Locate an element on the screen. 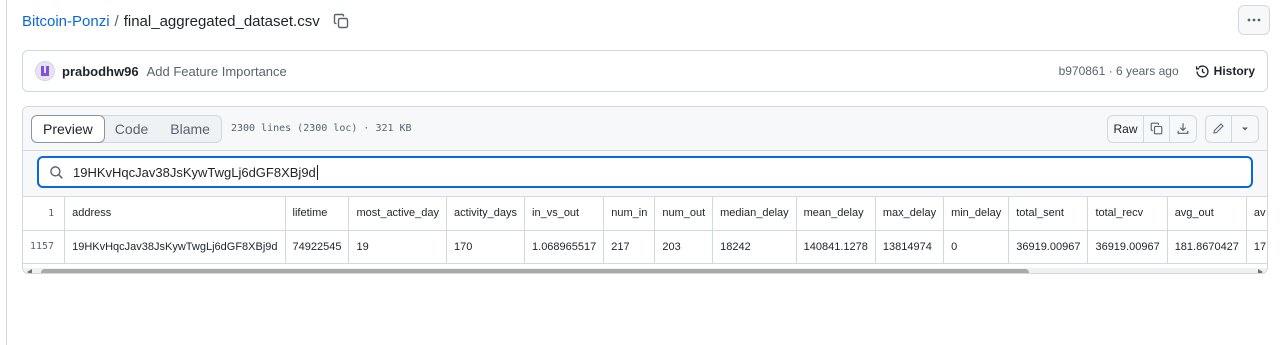 The image size is (1280, 345). copy-path-button is located at coordinates (341, 21).